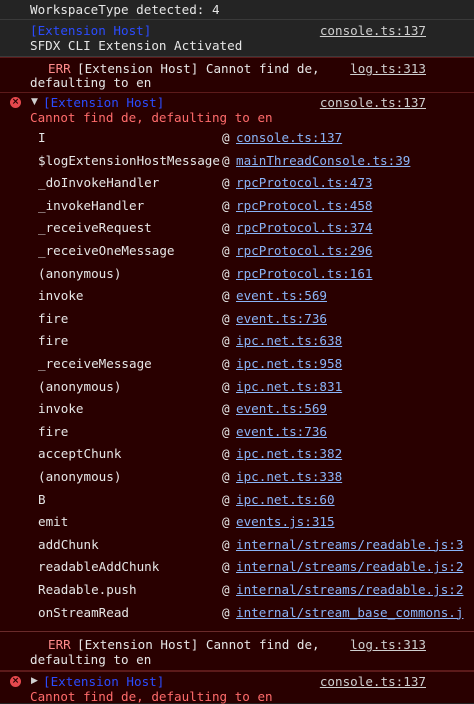 This screenshot has height=704, width=474. I want to click on stack-frame-function: $logExtensionHostMessage, so click(129, 160).